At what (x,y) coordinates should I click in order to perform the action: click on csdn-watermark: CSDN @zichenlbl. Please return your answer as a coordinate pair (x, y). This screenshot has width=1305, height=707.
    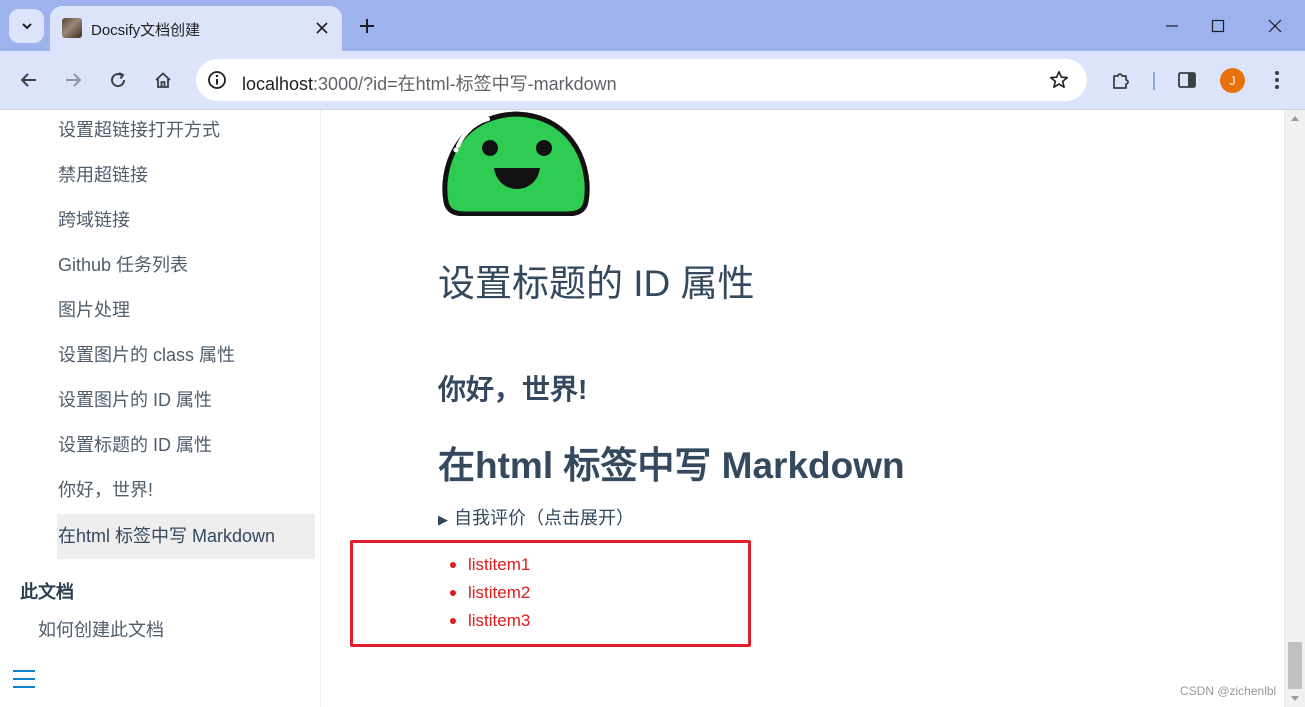
    Looking at the image, I should click on (1228, 691).